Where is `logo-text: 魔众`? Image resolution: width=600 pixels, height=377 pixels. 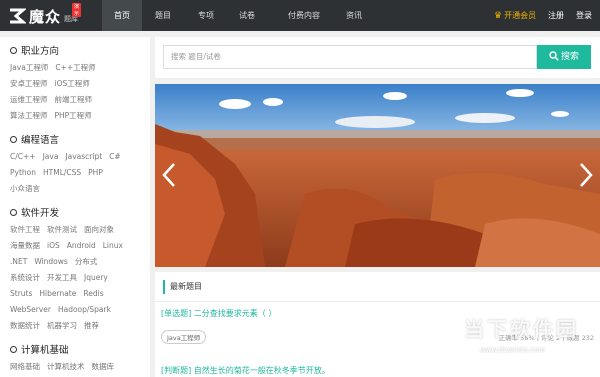 logo-text: 魔众 is located at coordinates (45, 16).